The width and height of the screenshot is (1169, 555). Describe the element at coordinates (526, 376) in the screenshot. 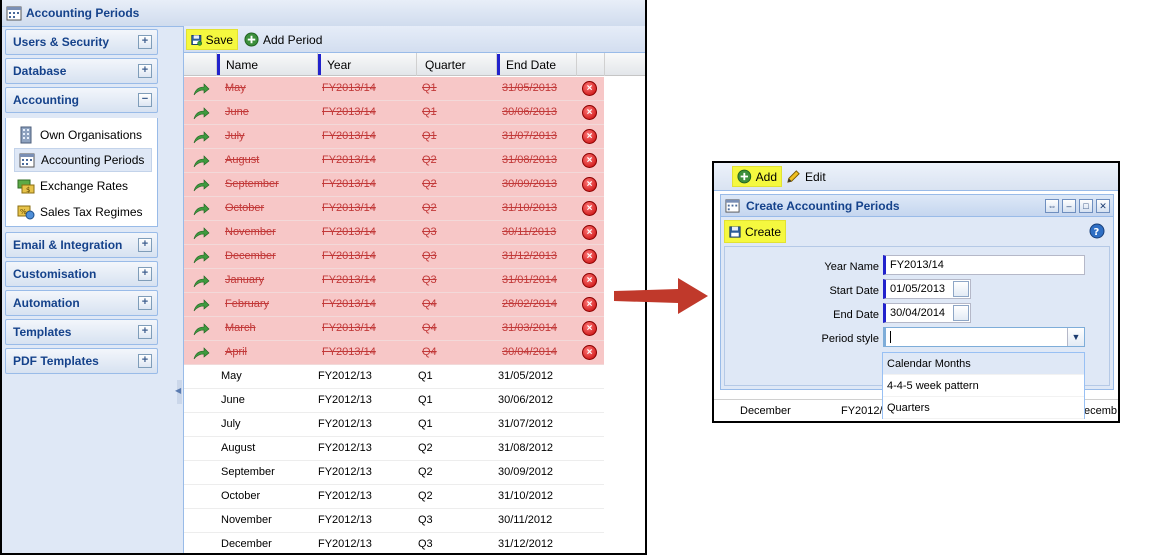

I see `table-cell: 31/05/2012` at that location.